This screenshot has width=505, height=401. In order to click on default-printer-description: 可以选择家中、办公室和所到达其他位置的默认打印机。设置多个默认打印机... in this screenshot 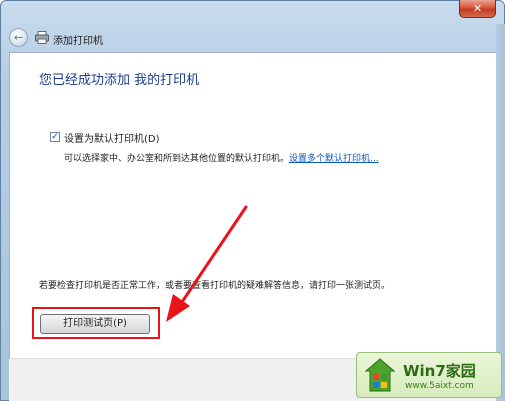, I will do `click(221, 157)`.